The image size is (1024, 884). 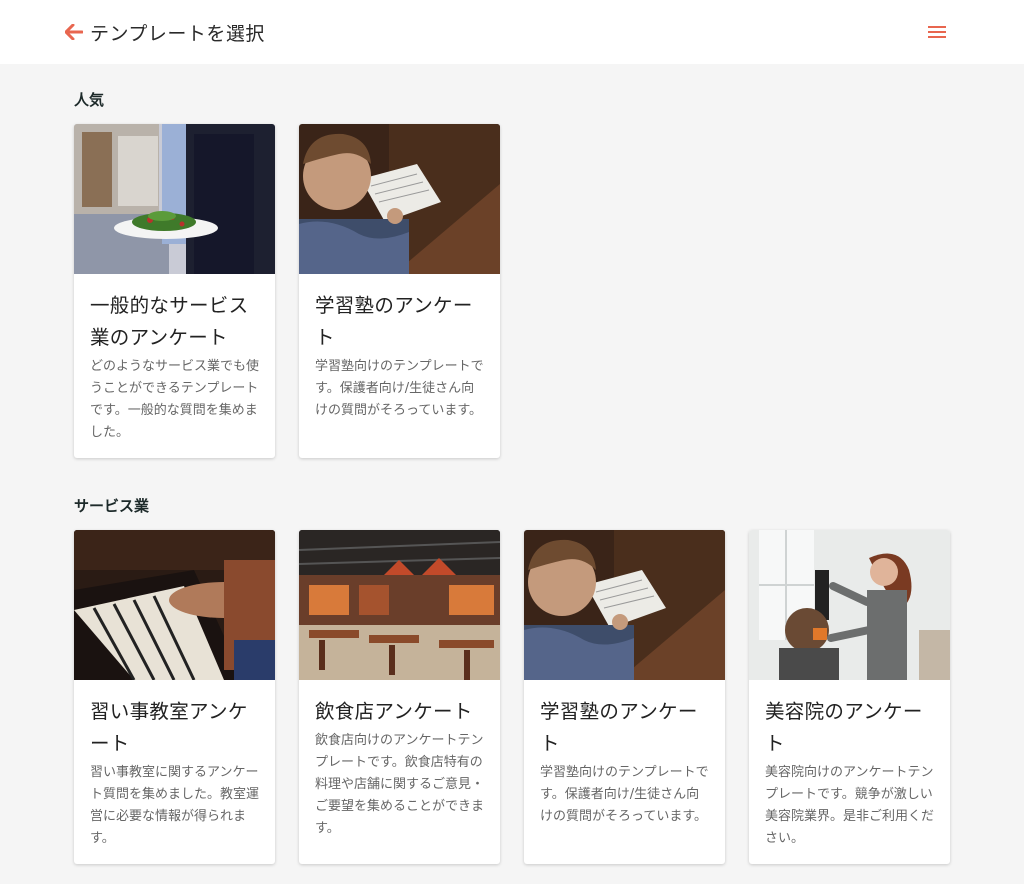 What do you see at coordinates (512, 32) in the screenshot?
I see `app-header: テンプレートを選択` at bounding box center [512, 32].